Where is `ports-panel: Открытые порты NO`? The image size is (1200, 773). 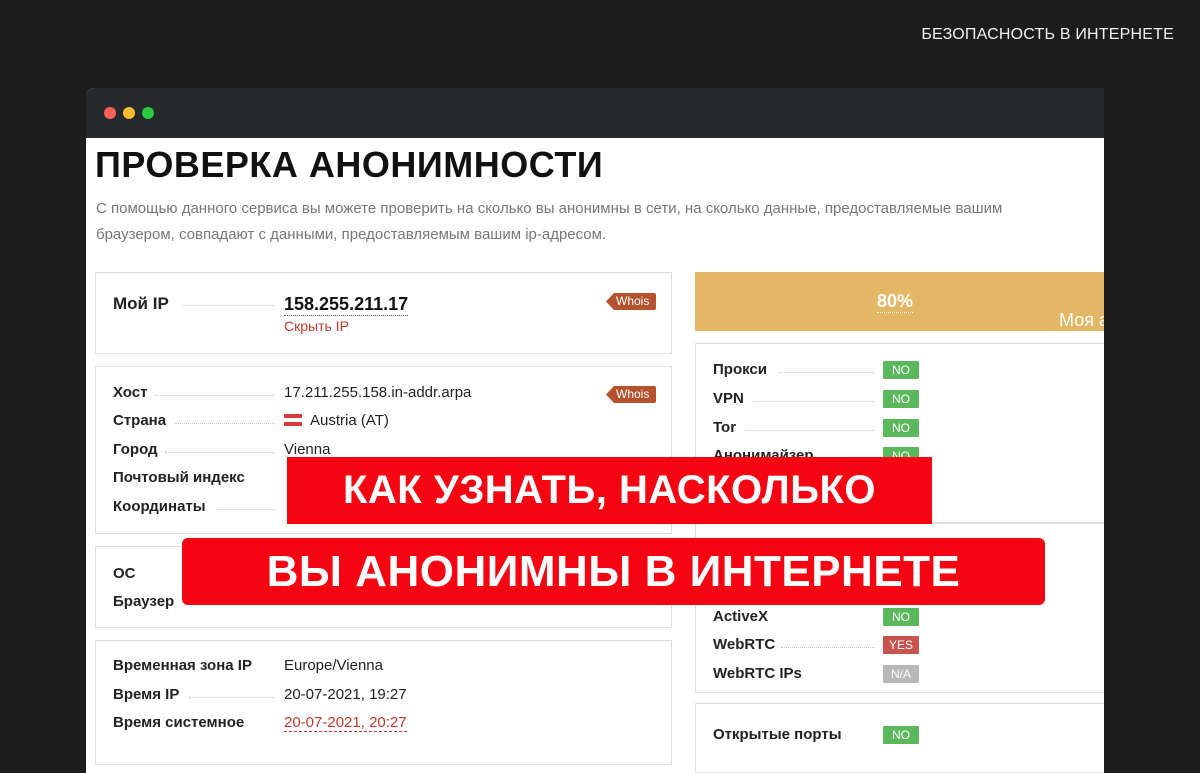 ports-panel: Открытые порты NO is located at coordinates (899, 738).